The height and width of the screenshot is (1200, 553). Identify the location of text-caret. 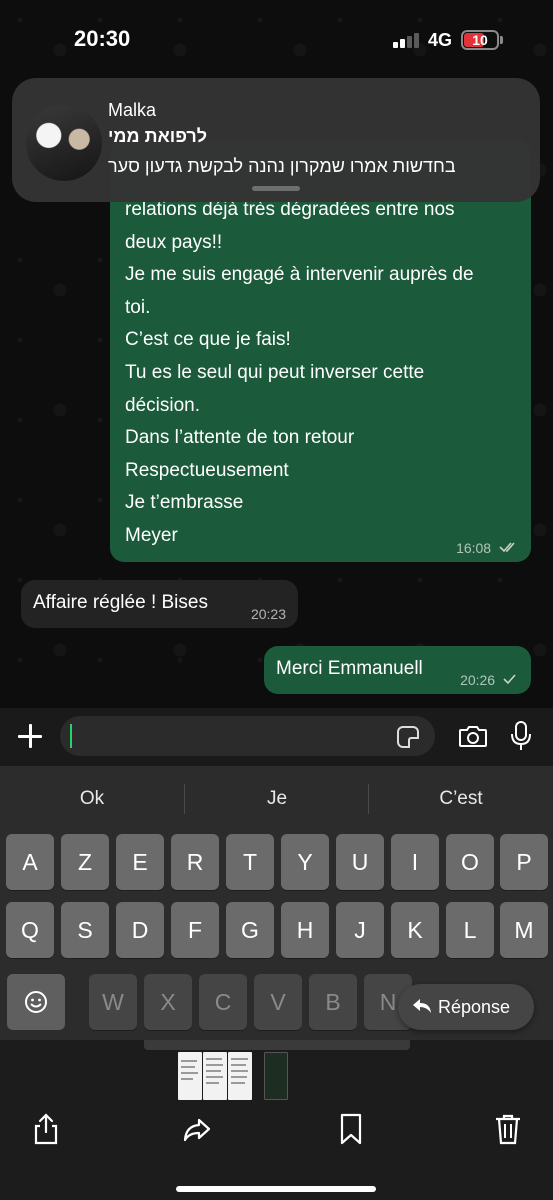
(71, 736).